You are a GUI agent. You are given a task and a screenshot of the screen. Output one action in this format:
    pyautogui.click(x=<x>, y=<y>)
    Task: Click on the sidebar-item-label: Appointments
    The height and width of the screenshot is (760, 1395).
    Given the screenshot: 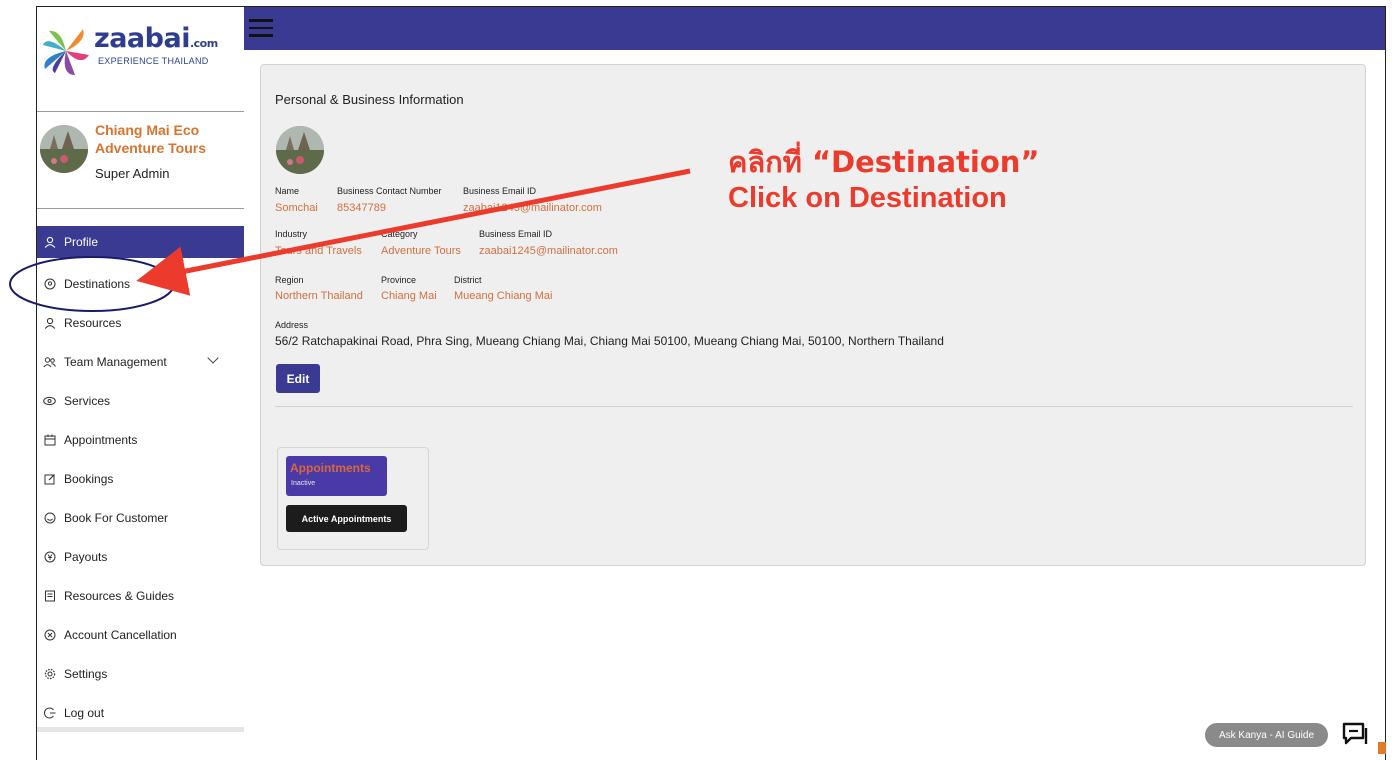 What is the action you would take?
    pyautogui.click(x=101, y=439)
    